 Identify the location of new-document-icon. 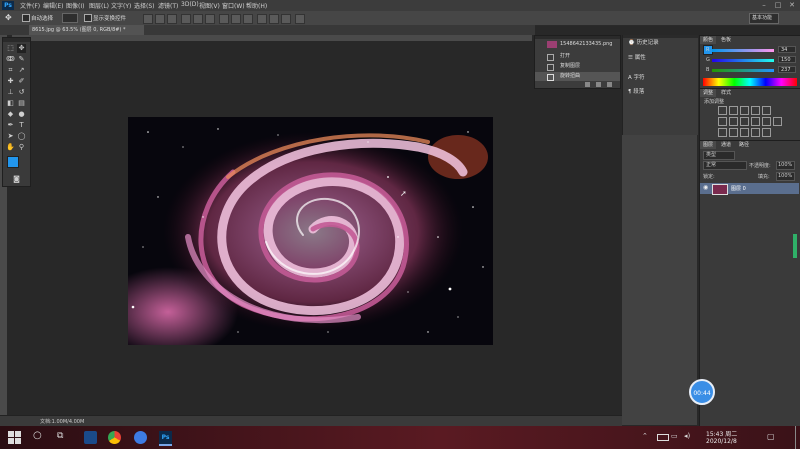
(587, 84).